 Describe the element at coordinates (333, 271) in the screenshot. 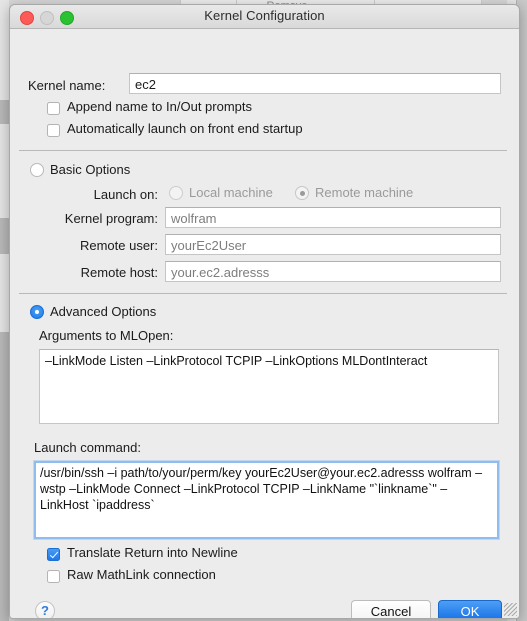

I see `remote-host-input: your.ec2.adresss` at that location.